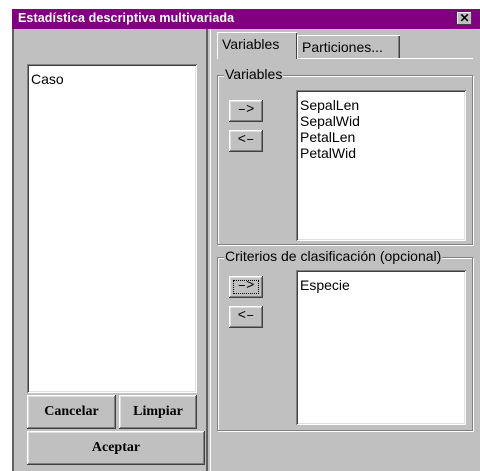  Describe the element at coordinates (246, 111) in the screenshot. I see `add-variable-arrow-icon: –>` at that location.